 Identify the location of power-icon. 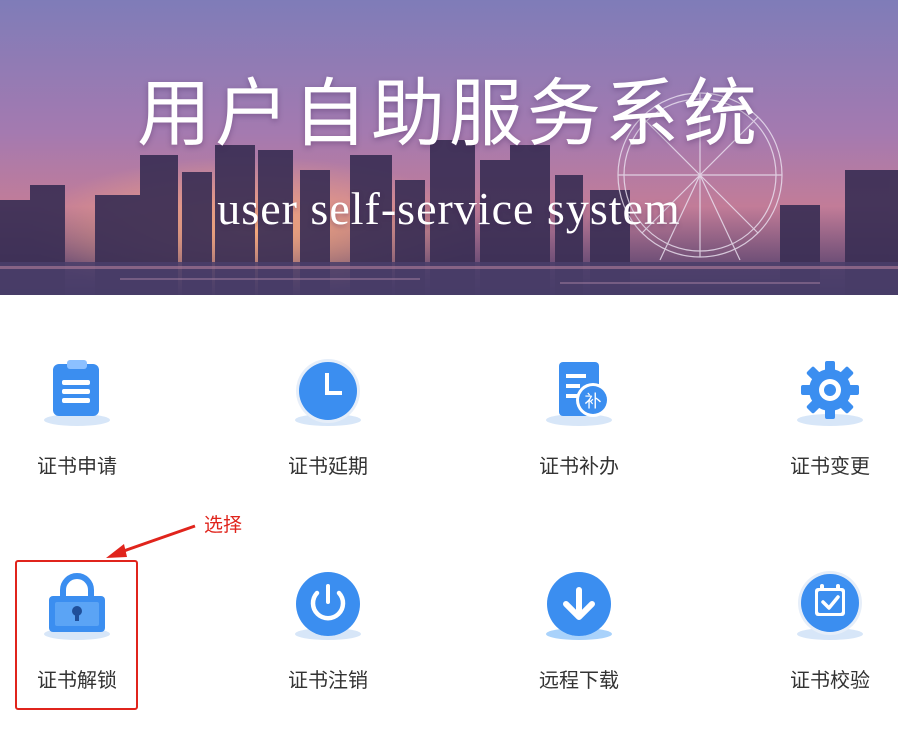
(328, 606).